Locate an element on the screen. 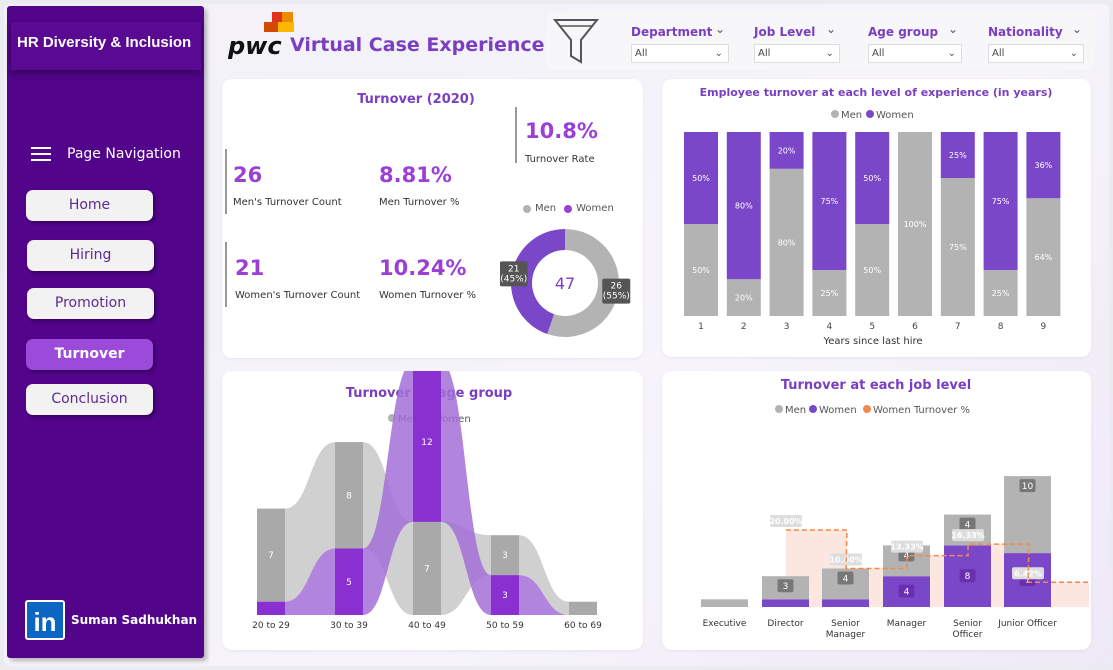  hamburger-menu-icon is located at coordinates (41, 154).